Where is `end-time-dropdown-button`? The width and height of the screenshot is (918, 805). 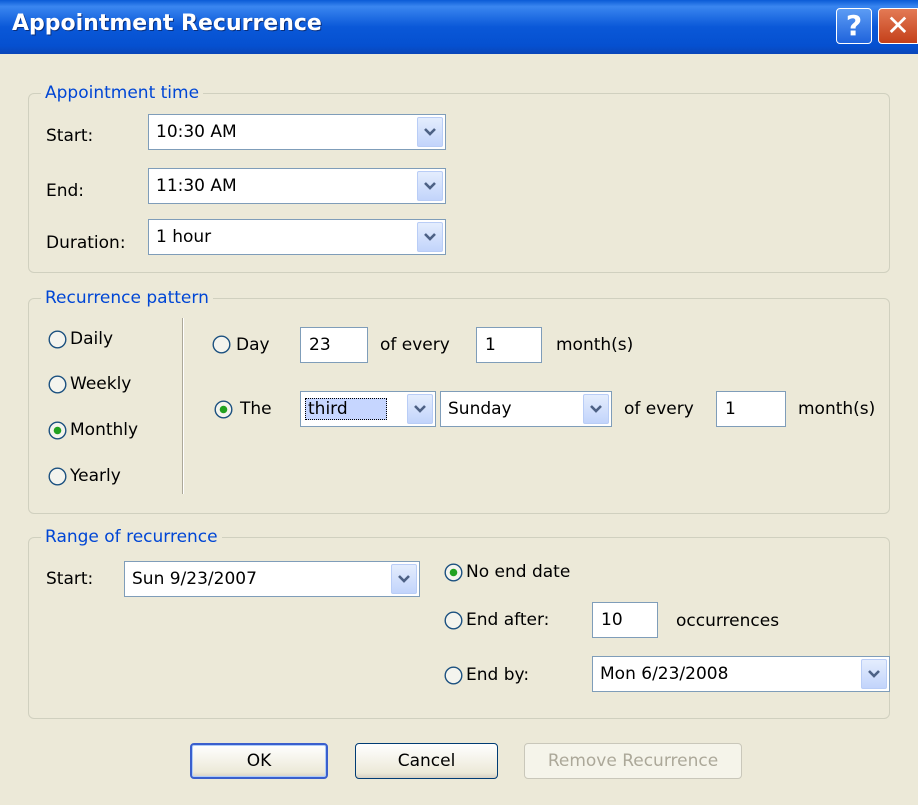
end-time-dropdown-button is located at coordinates (430, 186).